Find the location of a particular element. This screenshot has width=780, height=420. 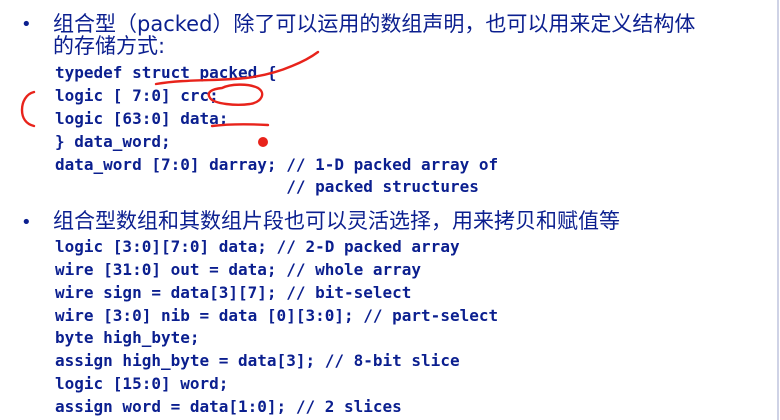

code-line: wire sign = data[3][7]; // bit-select is located at coordinates (233, 292).